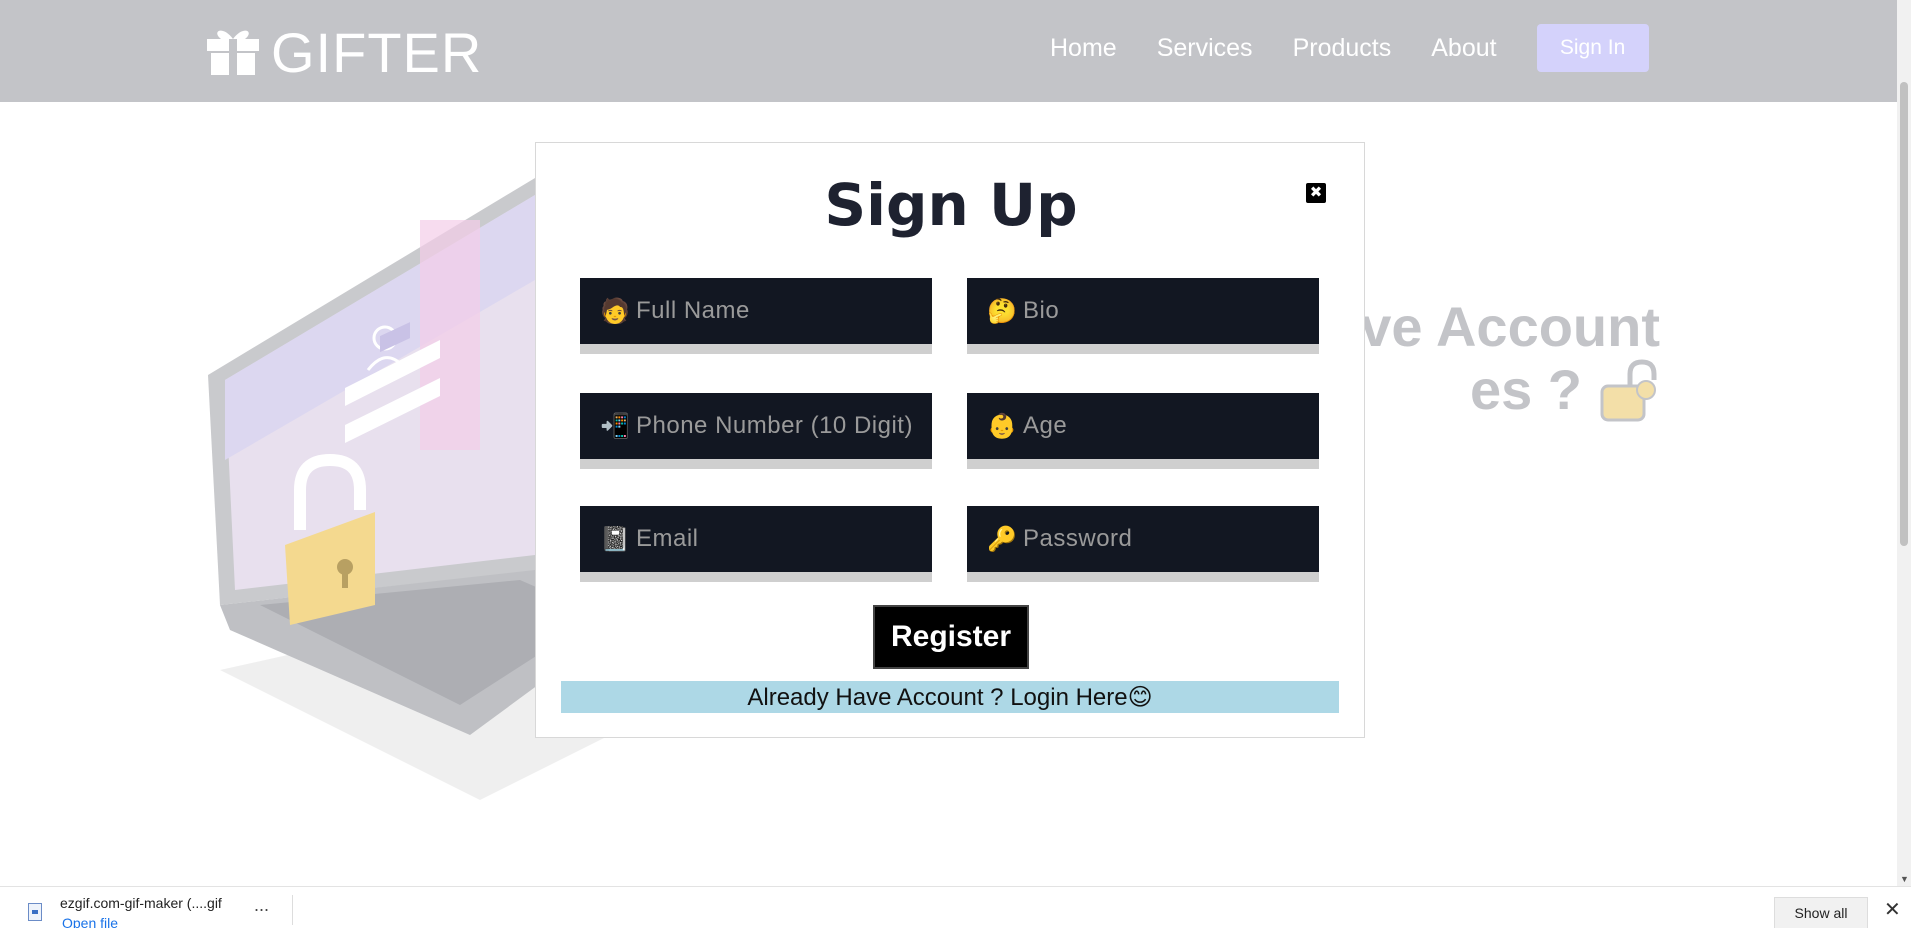  What do you see at coordinates (1821, 912) in the screenshot?
I see `show-all-button: Show all` at bounding box center [1821, 912].